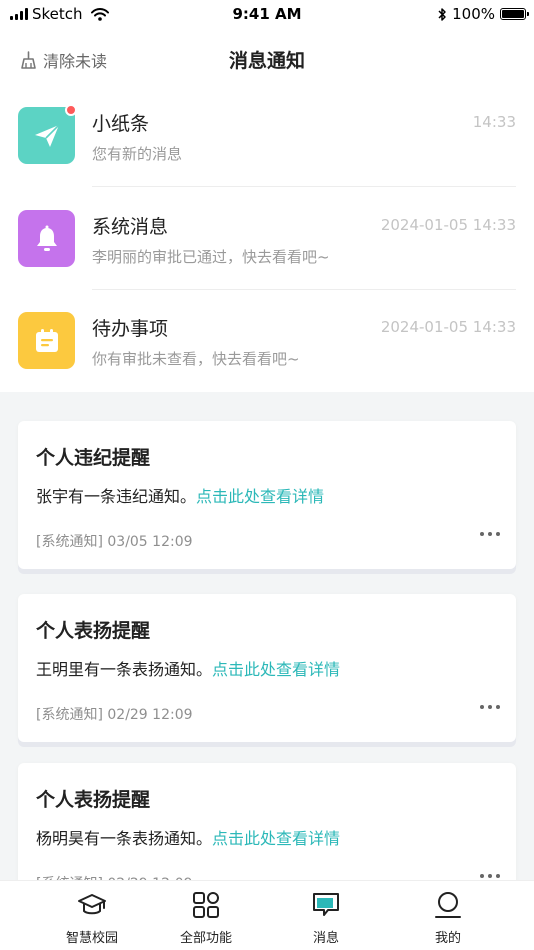 This screenshot has height=950, width=534. I want to click on status-bar: Sketch 9:41 AM 100%, so click(267, 15).